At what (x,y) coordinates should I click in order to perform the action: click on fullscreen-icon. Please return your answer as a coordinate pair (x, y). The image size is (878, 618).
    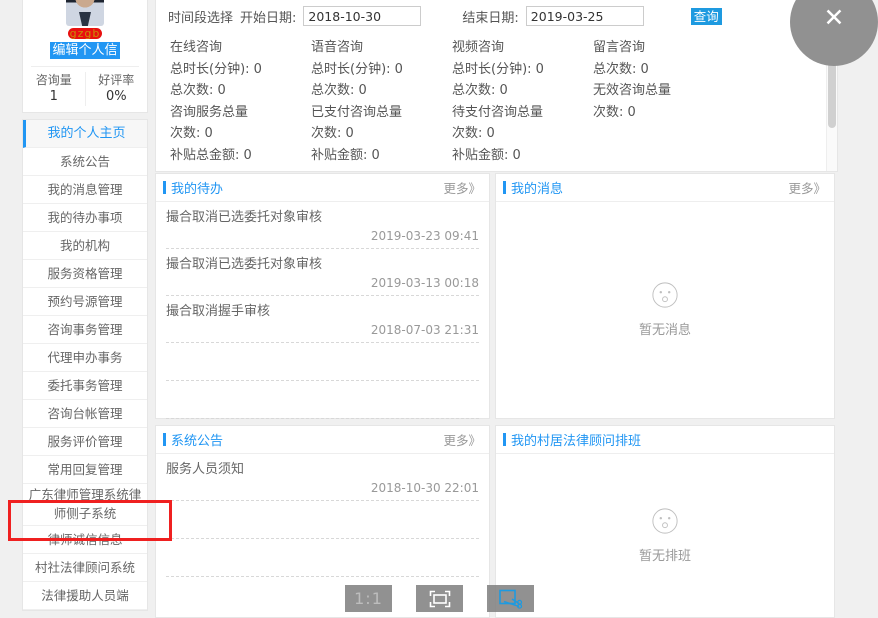
    Looking at the image, I should click on (439, 598).